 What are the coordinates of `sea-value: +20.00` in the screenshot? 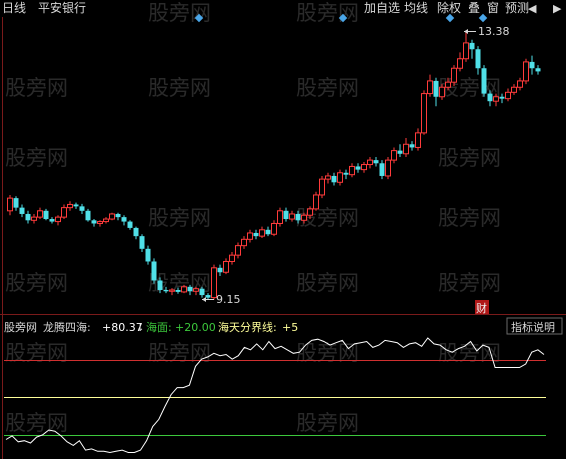 It's located at (195, 327).